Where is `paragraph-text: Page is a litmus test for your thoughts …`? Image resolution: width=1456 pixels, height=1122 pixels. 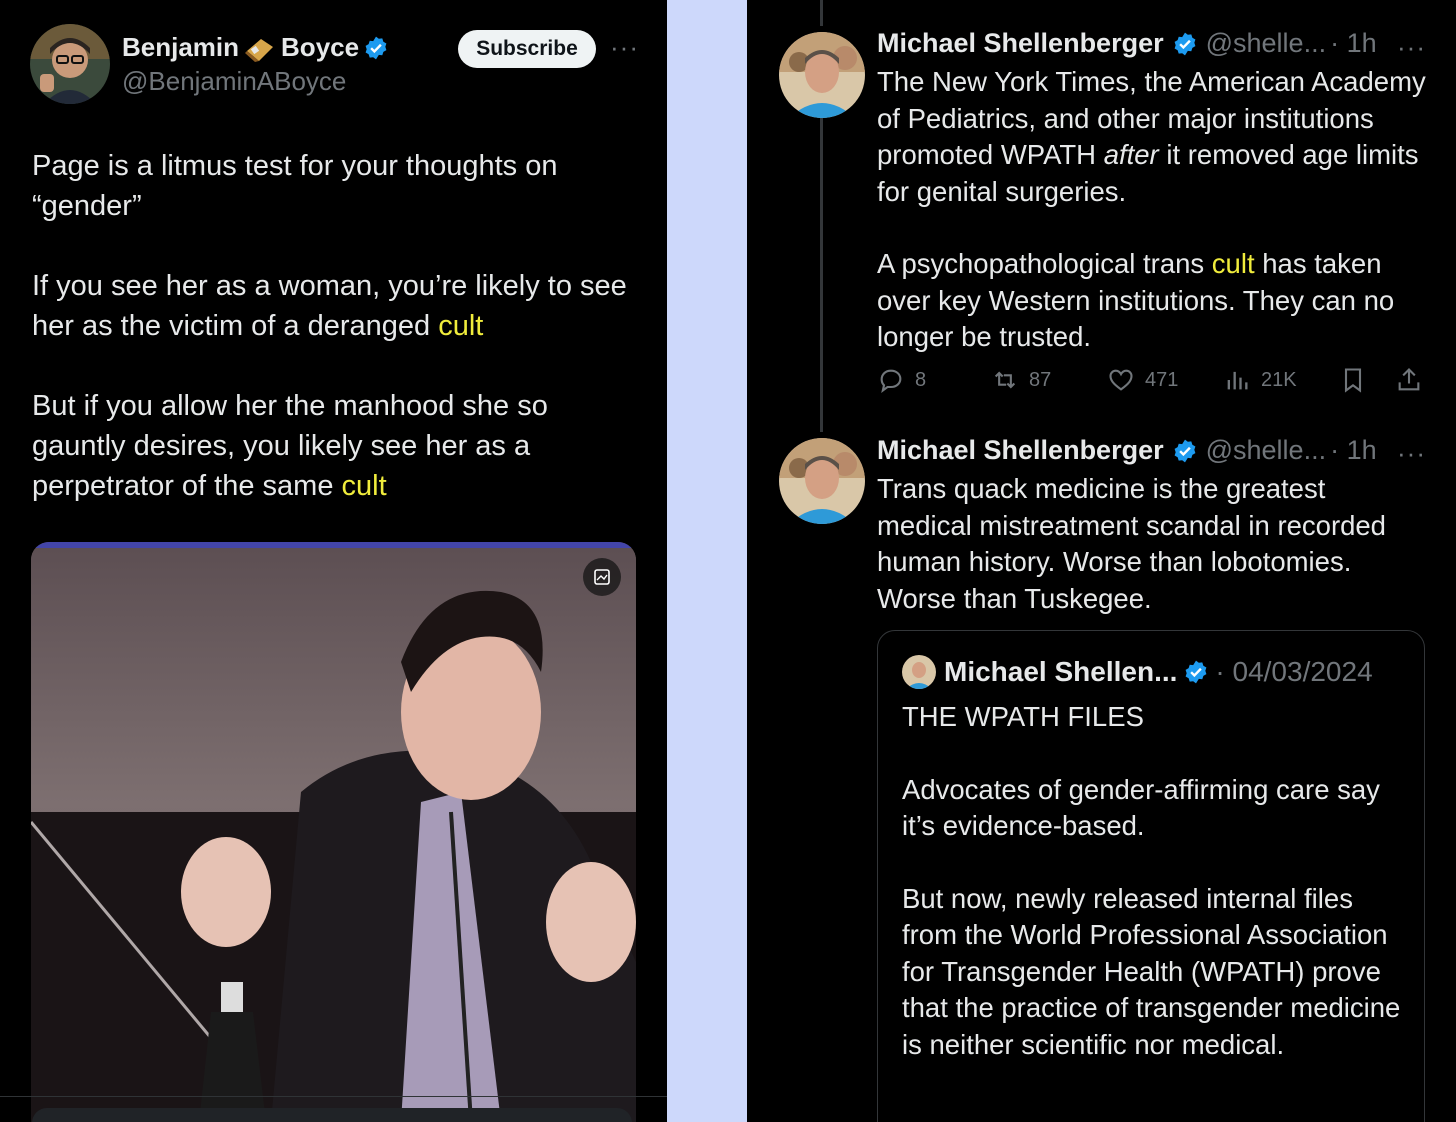
paragraph-text: Page is a litmus test for your thoughts … is located at coordinates (295, 186).